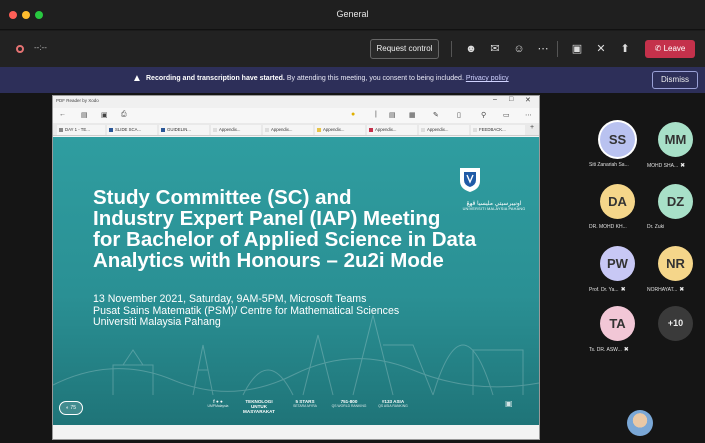 This screenshot has width=705, height=443. I want to click on reactions-icon: ☺, so click(519, 49).